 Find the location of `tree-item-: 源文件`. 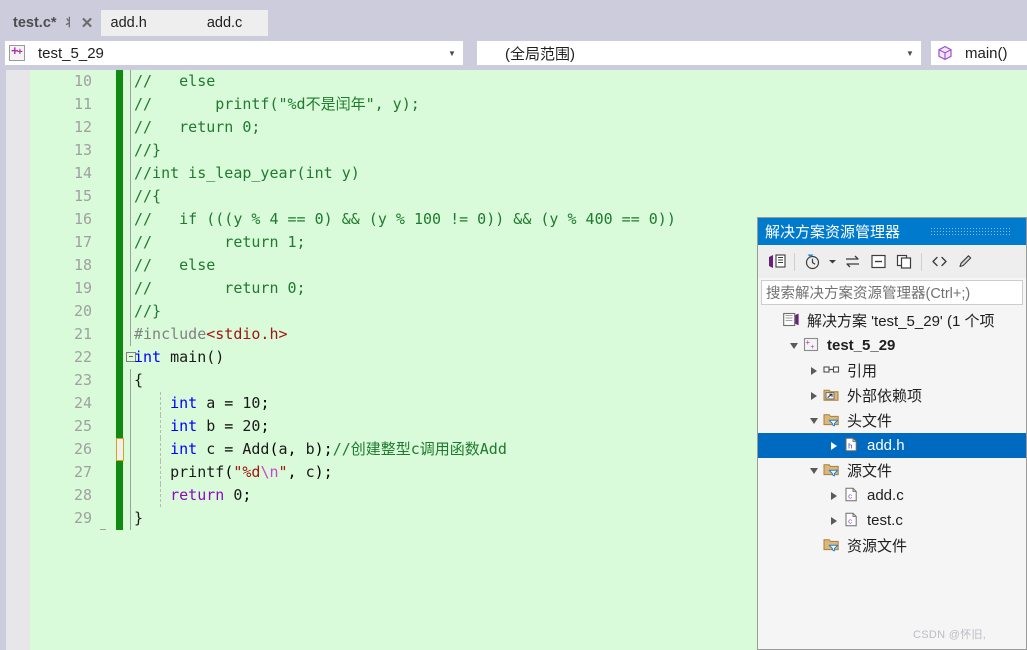

tree-item-: 源文件 is located at coordinates (892, 470).